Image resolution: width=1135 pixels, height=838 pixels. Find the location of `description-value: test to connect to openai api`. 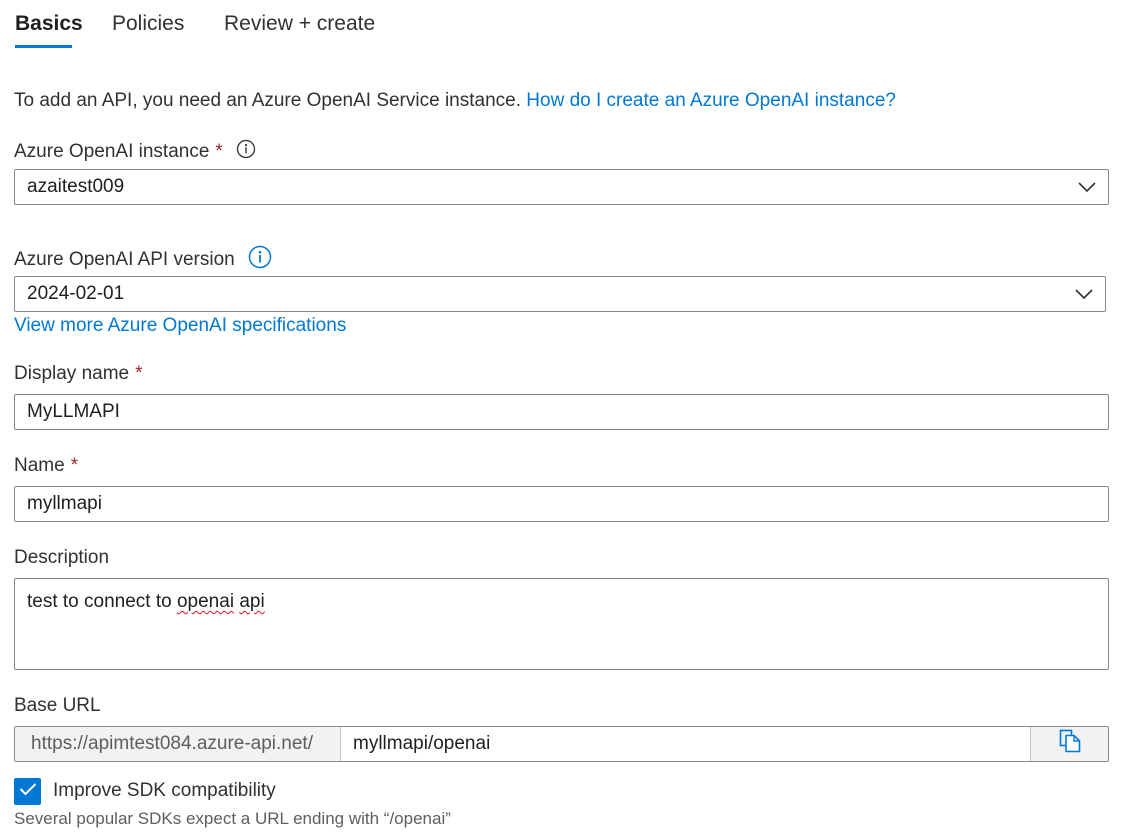

description-value: test to connect to openai api is located at coordinates (146, 601).